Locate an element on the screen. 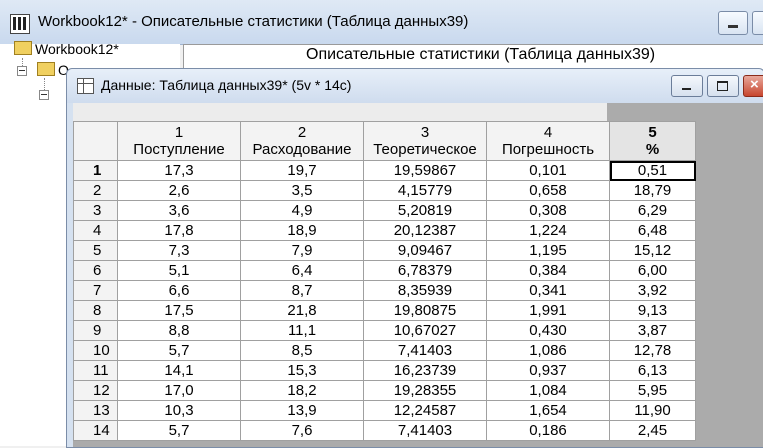 This screenshot has width=763, height=448. table-cell: 10,67027 is located at coordinates (425, 330).